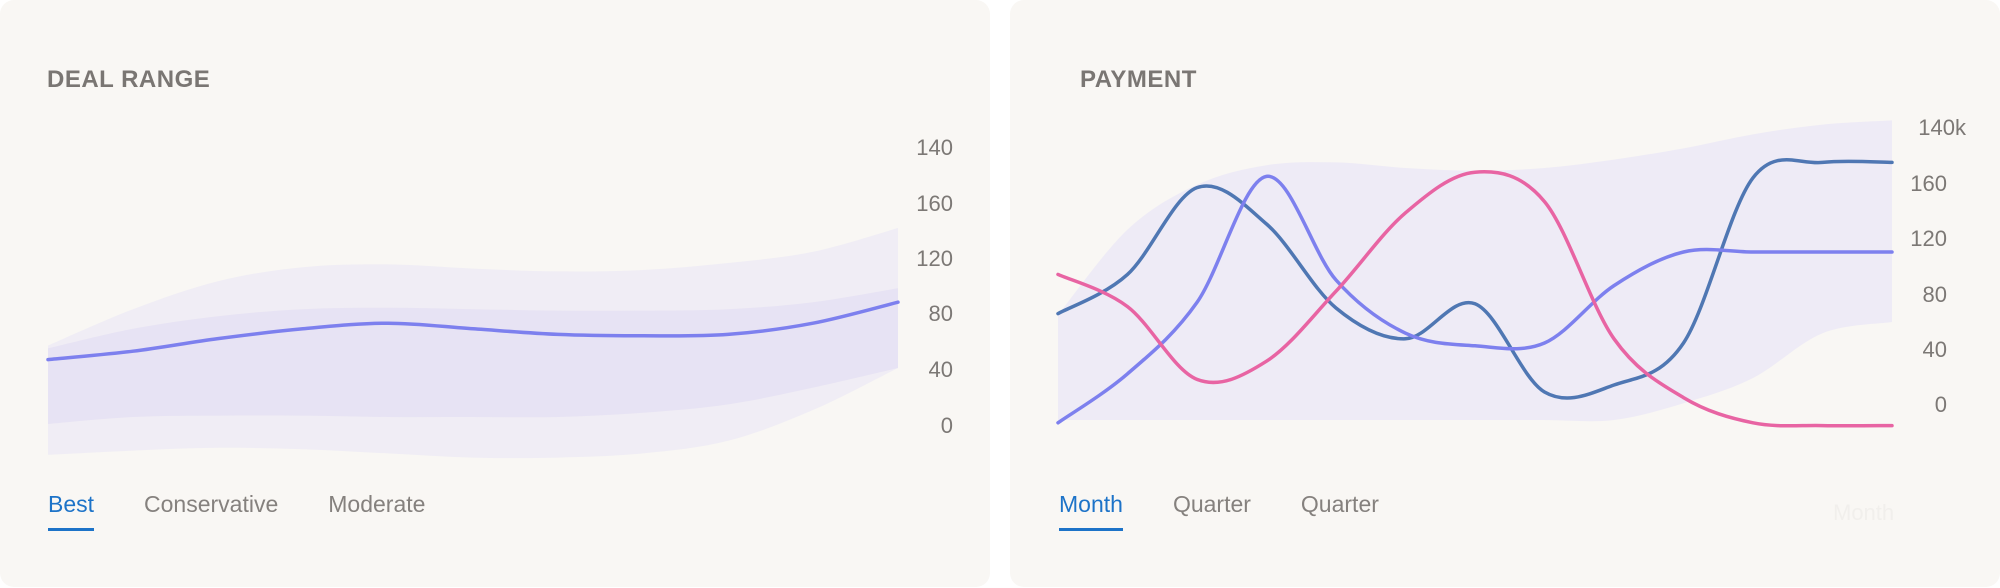  I want to click on tab-month: Month, so click(1091, 509).